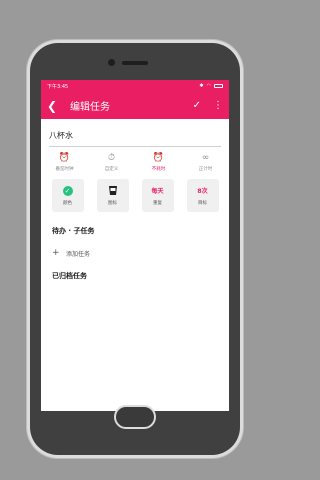 Image resolution: width=320 pixels, height=480 pixels. Describe the element at coordinates (65, 165) in the screenshot. I see `option-pomodoro: ⏰ 番茄时钟` at that location.